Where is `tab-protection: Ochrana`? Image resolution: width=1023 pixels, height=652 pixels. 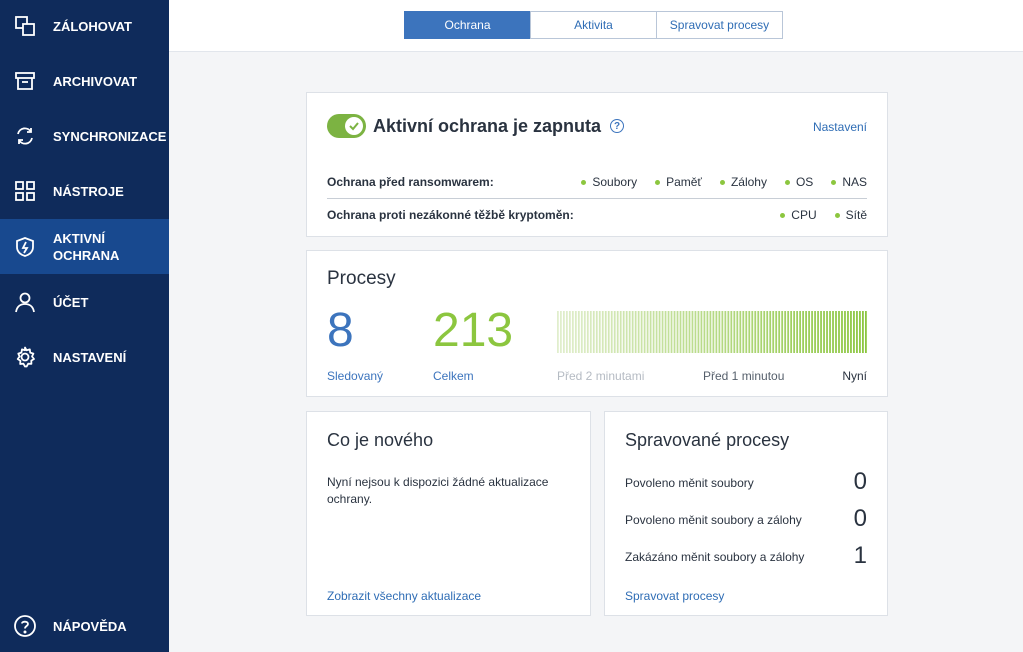
tab-protection: Ochrana is located at coordinates (467, 25).